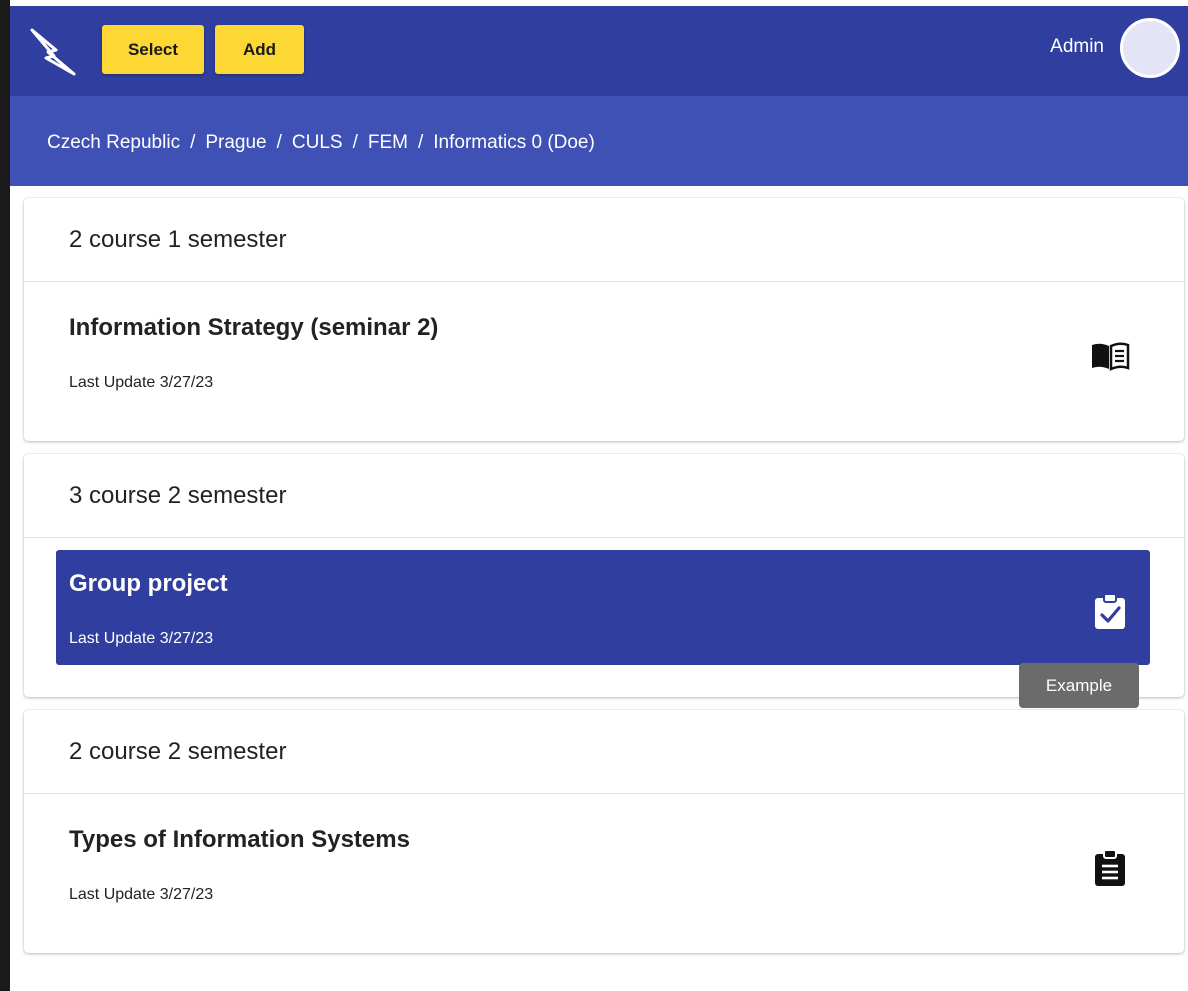 The height and width of the screenshot is (991, 1188). I want to click on course-title: Group project, so click(148, 583).